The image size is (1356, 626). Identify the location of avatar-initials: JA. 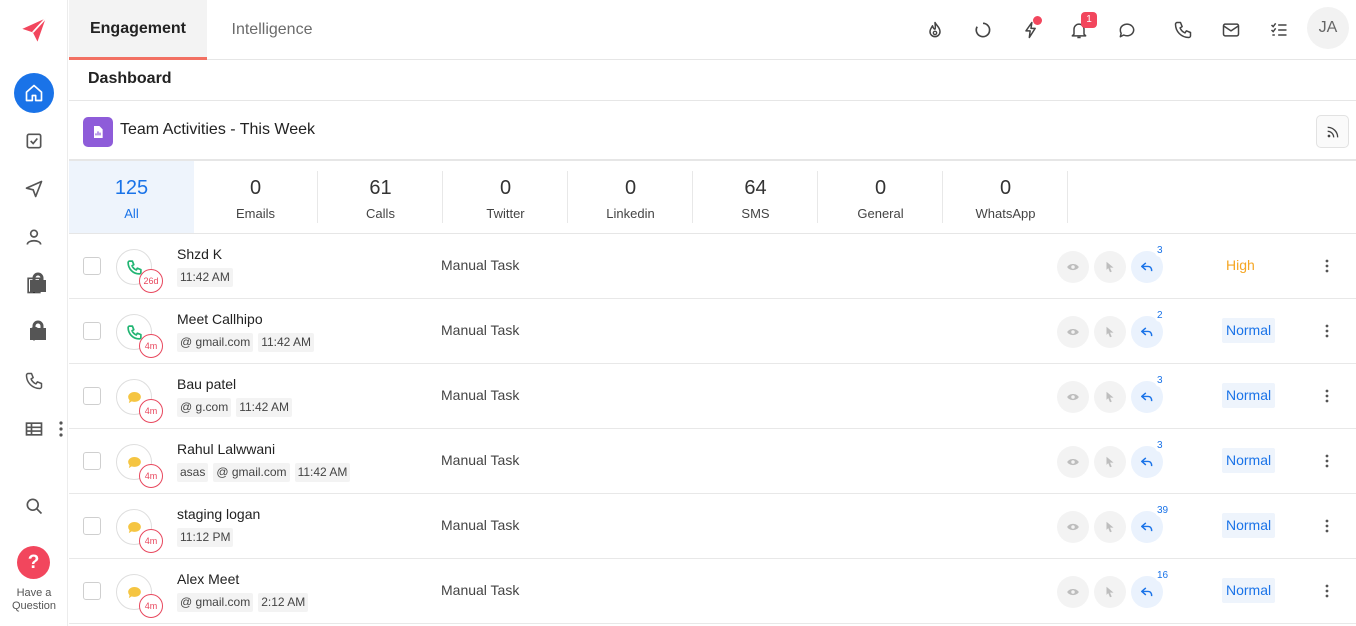
(1328, 27).